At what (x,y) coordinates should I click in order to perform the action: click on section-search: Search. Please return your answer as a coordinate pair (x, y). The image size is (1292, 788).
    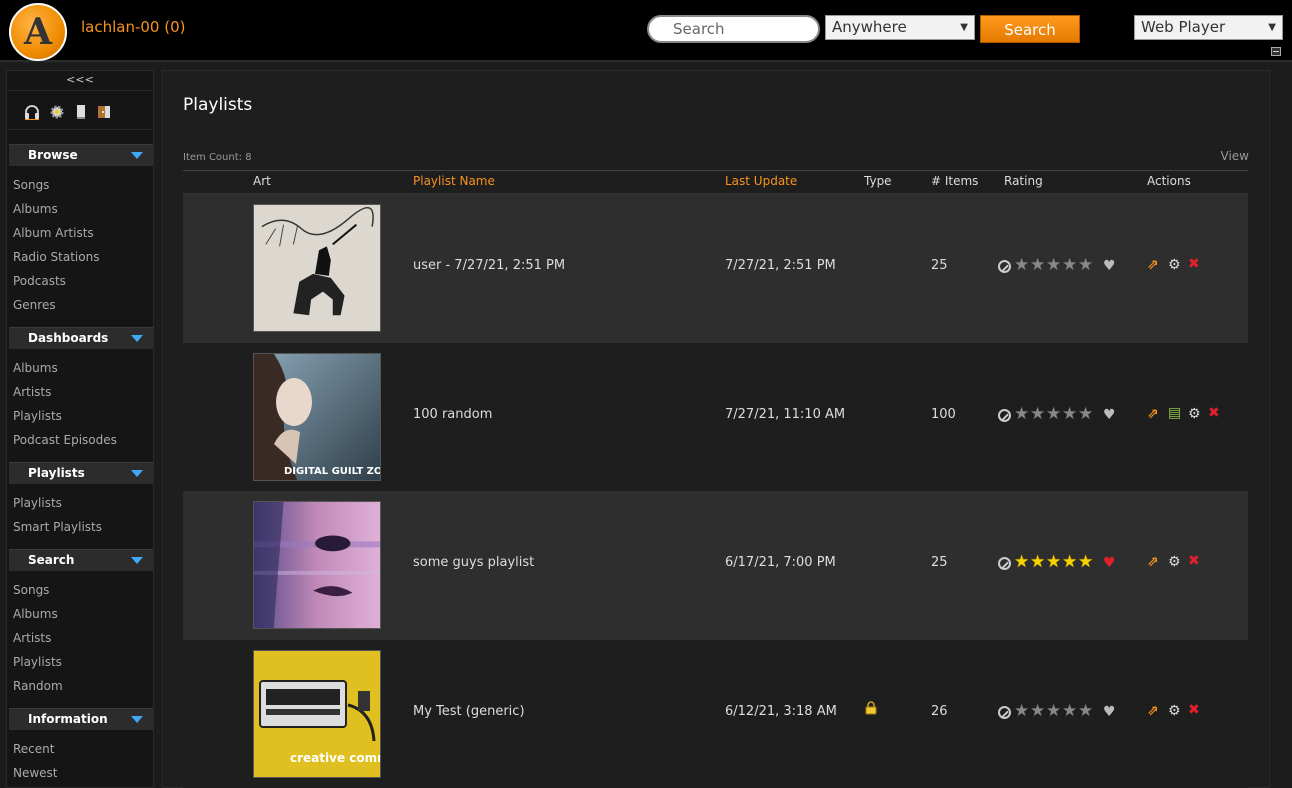
    Looking at the image, I should click on (81, 560).